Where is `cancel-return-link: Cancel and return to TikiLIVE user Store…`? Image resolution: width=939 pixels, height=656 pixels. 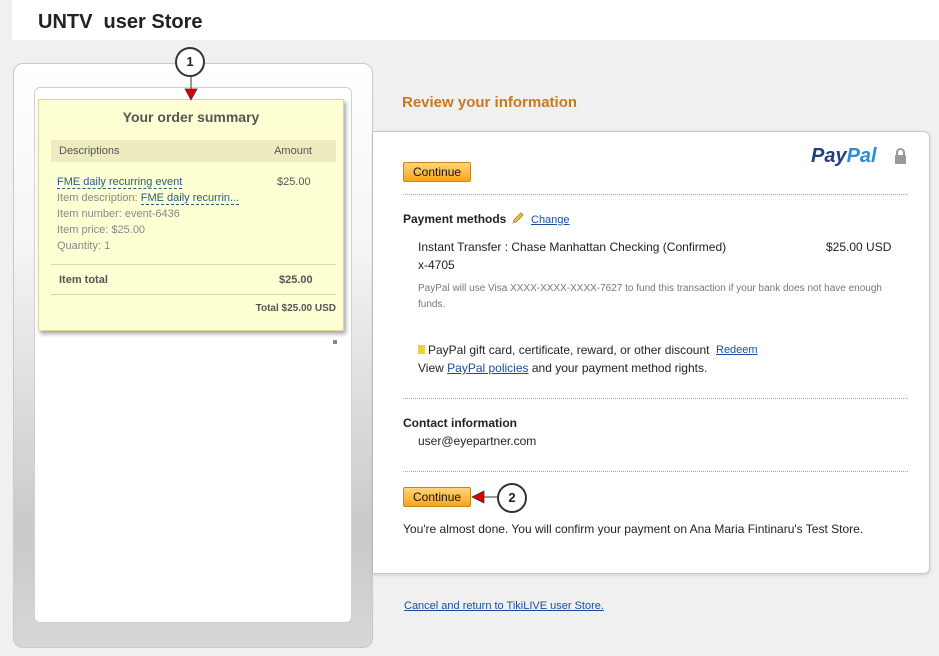
cancel-return-link: Cancel and return to TikiLIVE user Store… is located at coordinates (504, 606).